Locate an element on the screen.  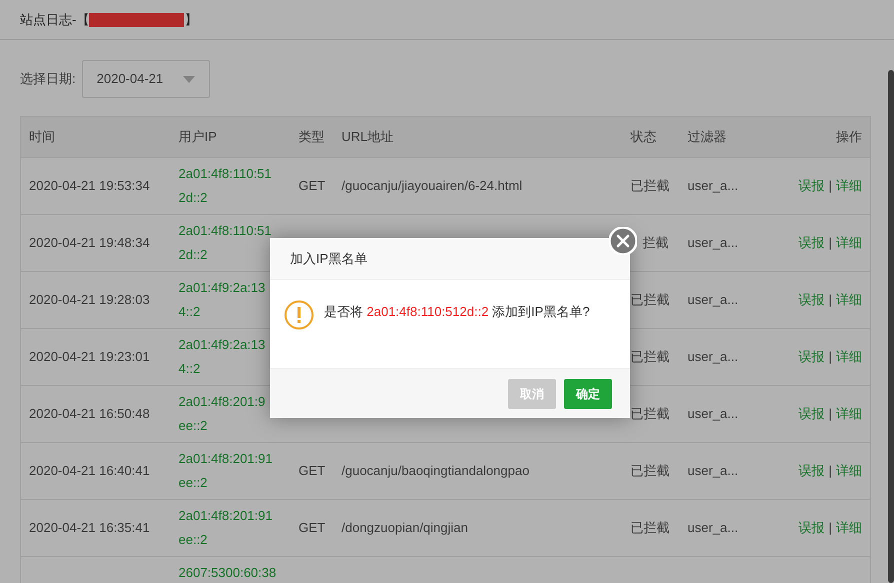
warning-icon is located at coordinates (299, 315).